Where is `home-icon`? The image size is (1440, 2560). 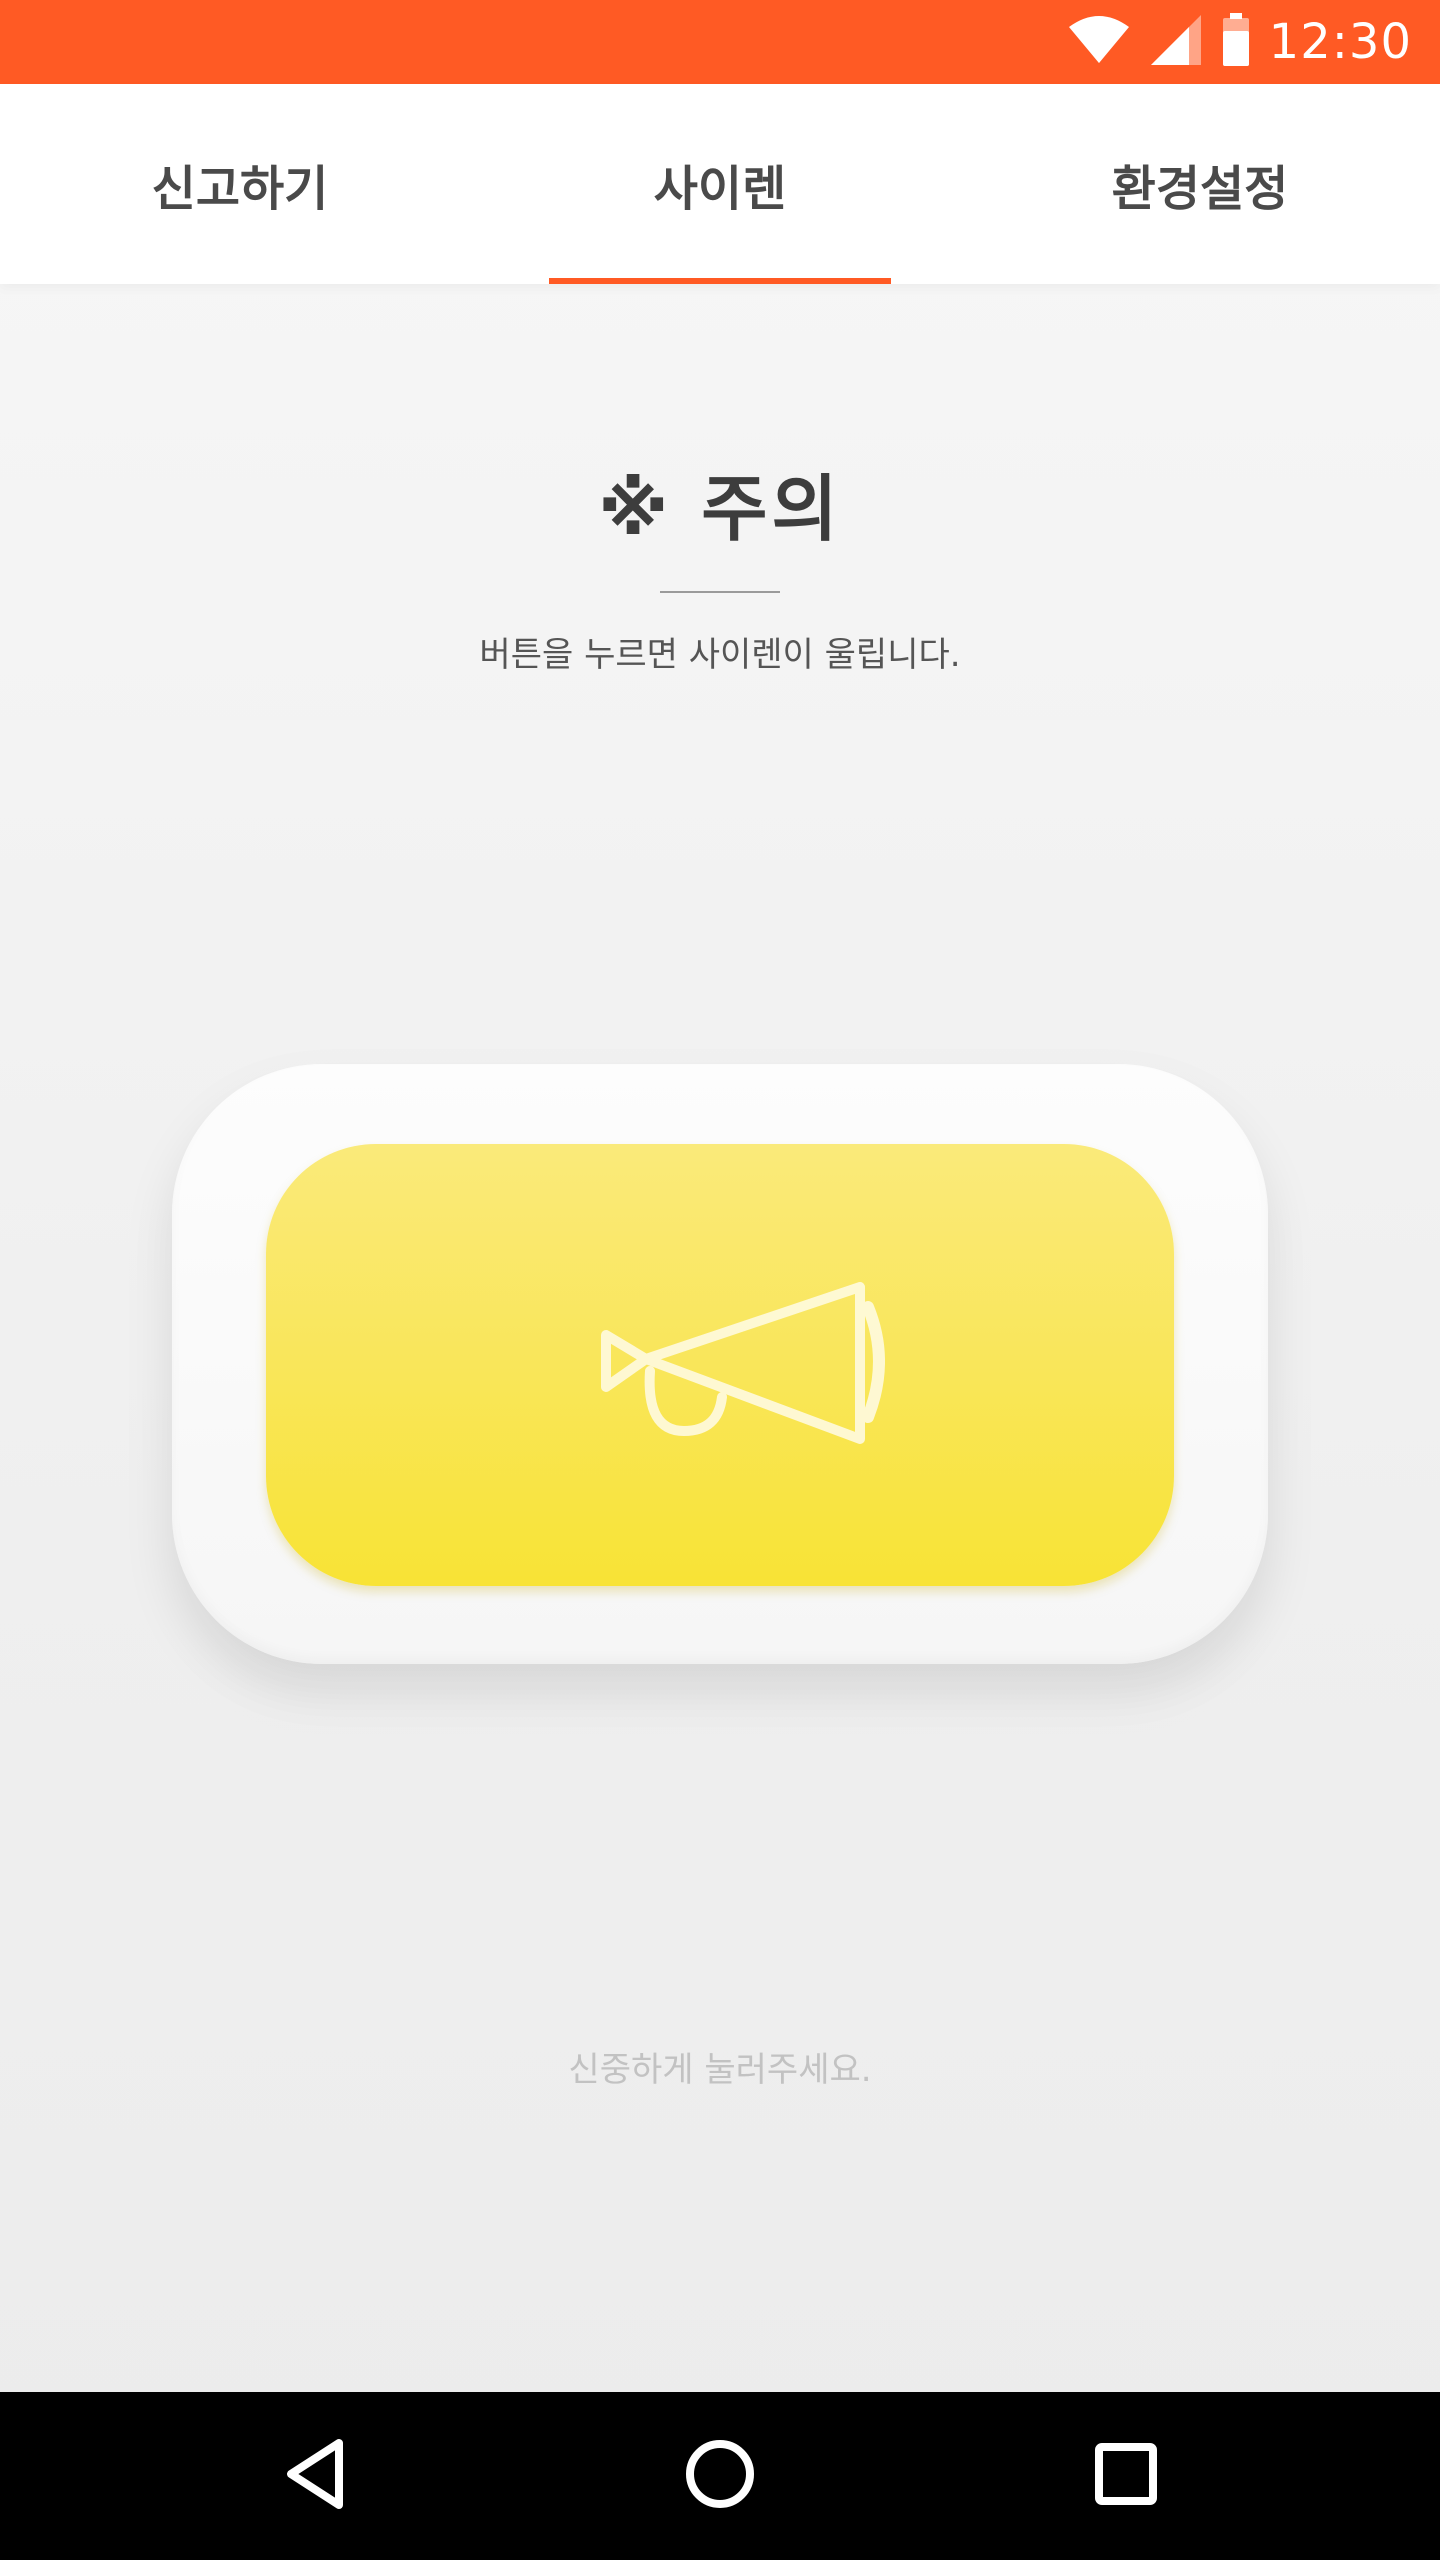
home-icon is located at coordinates (720, 2476).